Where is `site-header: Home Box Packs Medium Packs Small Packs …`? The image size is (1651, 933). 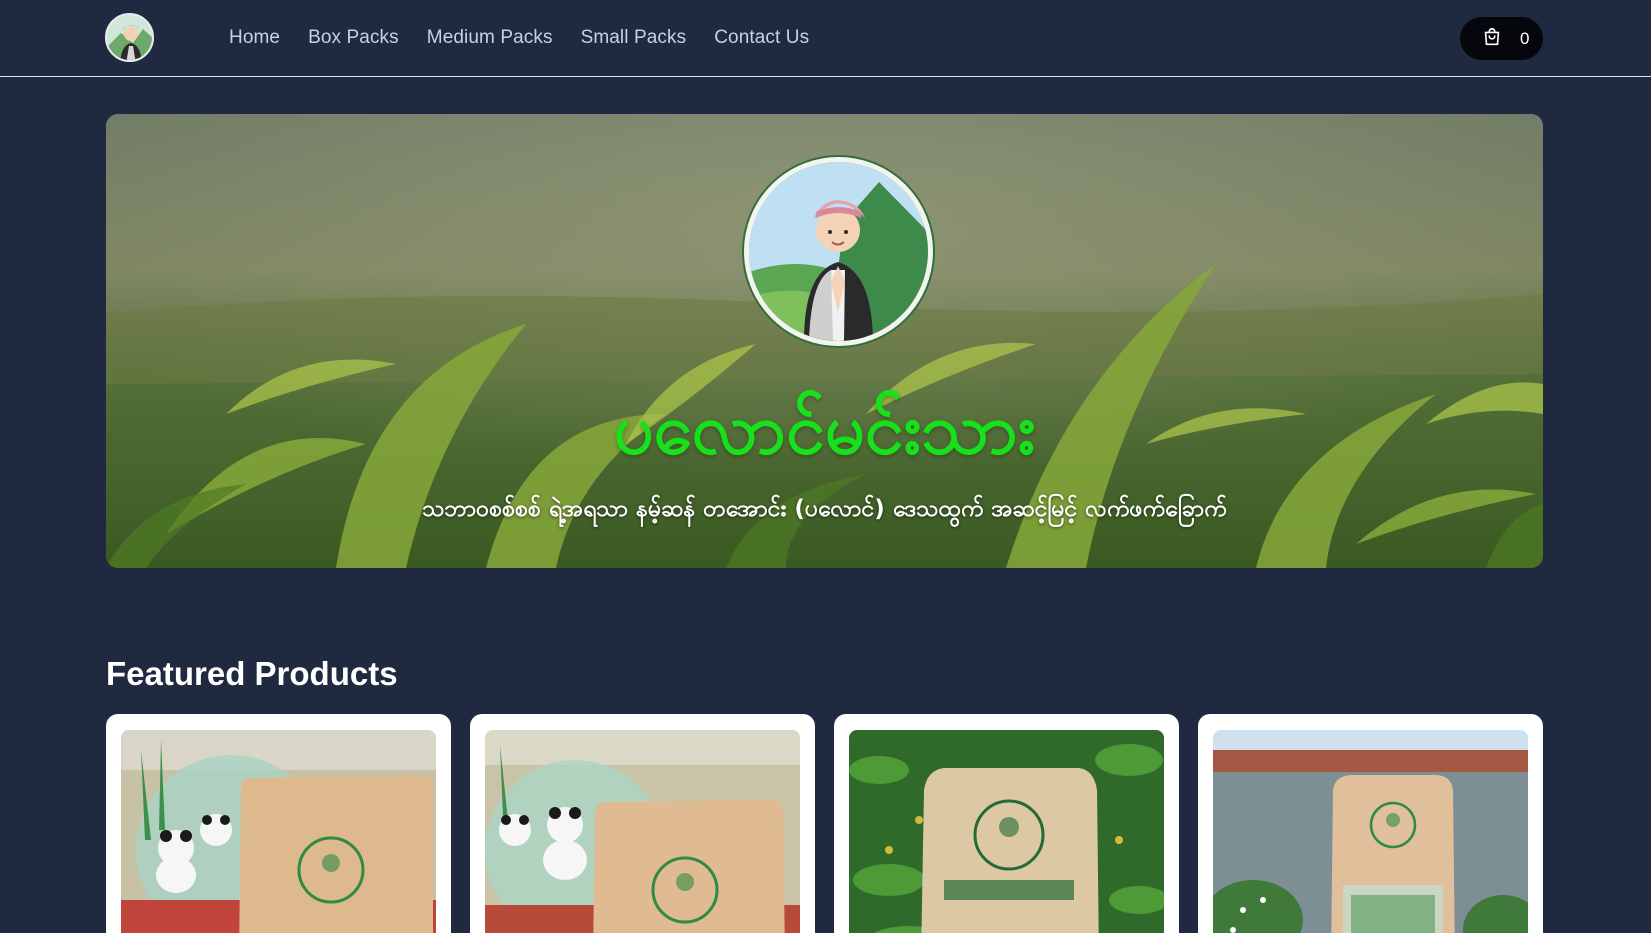 site-header: Home Box Packs Medium Packs Small Packs … is located at coordinates (825, 38).